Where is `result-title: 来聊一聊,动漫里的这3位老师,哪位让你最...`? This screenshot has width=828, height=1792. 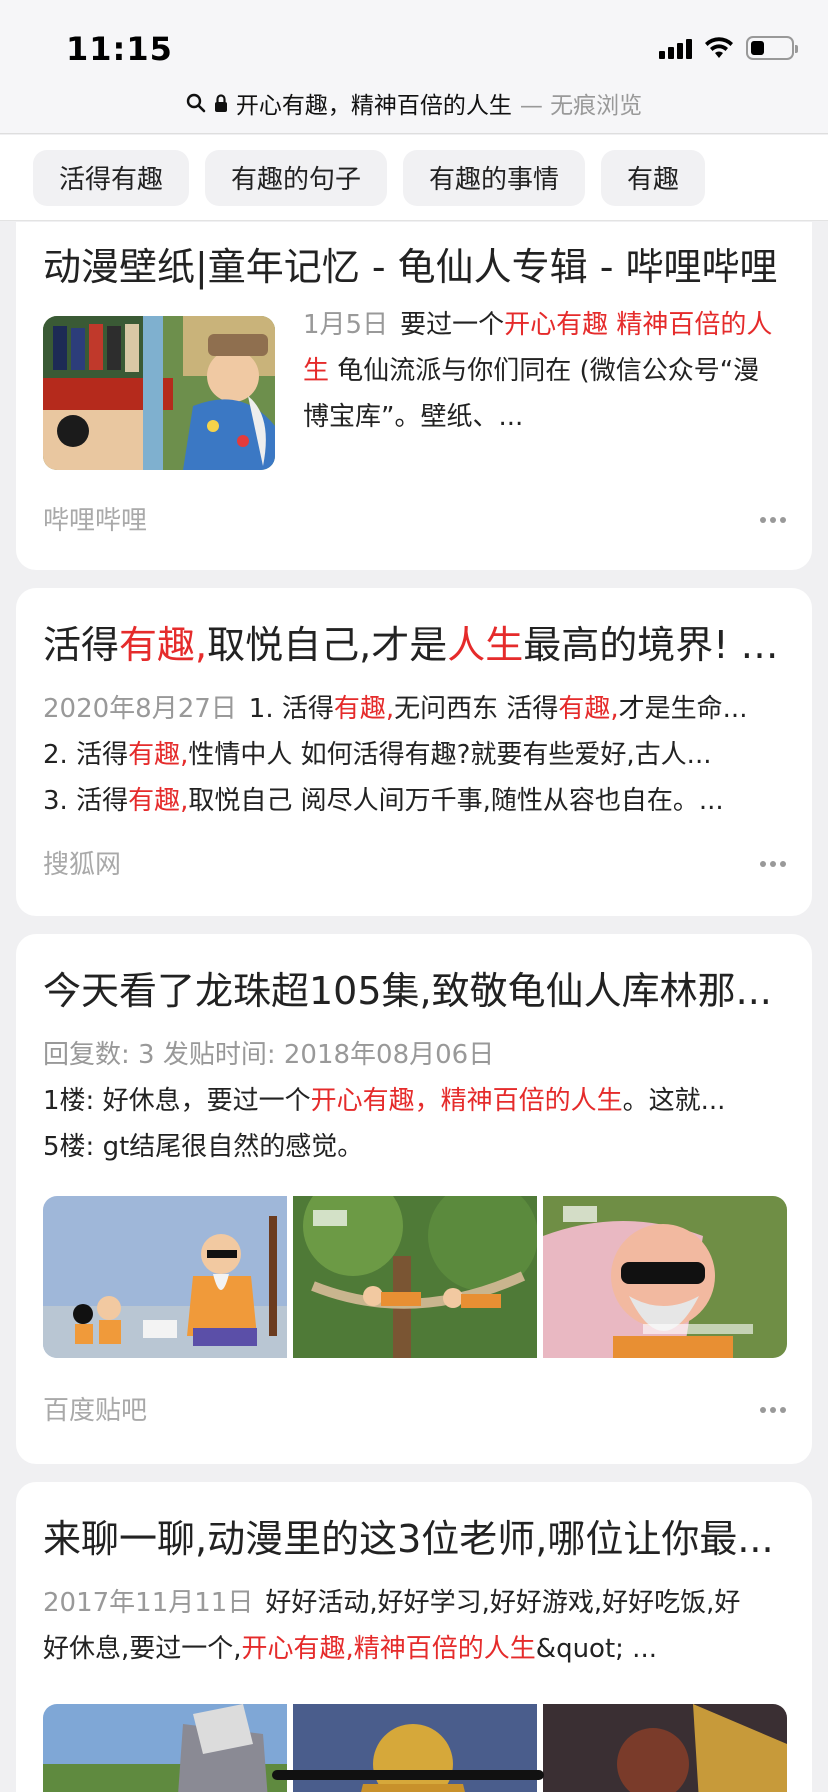
result-title: 来聊一聊,动漫里的这3位老师,哪位让你最... is located at coordinates (414, 1535).